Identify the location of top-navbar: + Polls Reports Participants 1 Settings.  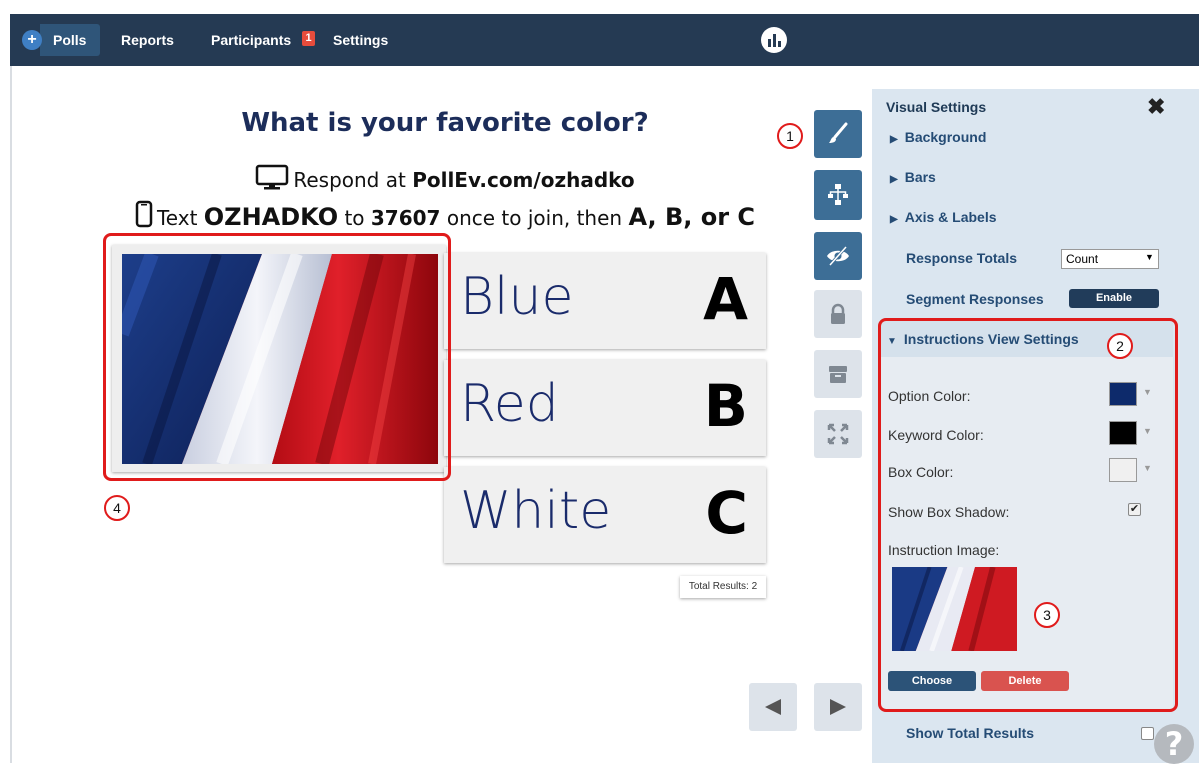
(604, 40).